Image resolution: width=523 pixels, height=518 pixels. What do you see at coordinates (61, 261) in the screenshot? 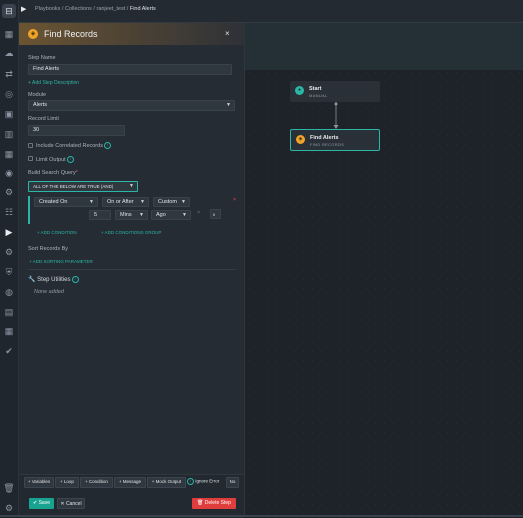
I see `add-sorting-link: + ADD SORTING PARAMETER` at bounding box center [61, 261].